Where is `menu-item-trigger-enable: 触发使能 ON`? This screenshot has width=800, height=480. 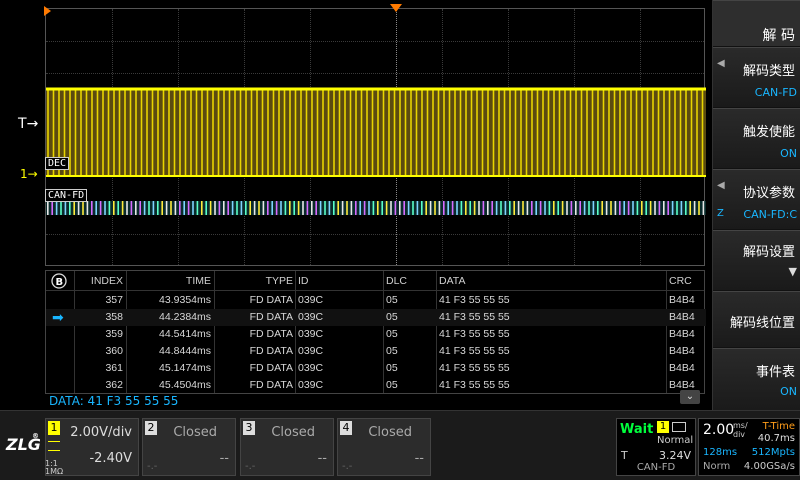 menu-item-trigger-enable: 触发使能 ON is located at coordinates (756, 138).